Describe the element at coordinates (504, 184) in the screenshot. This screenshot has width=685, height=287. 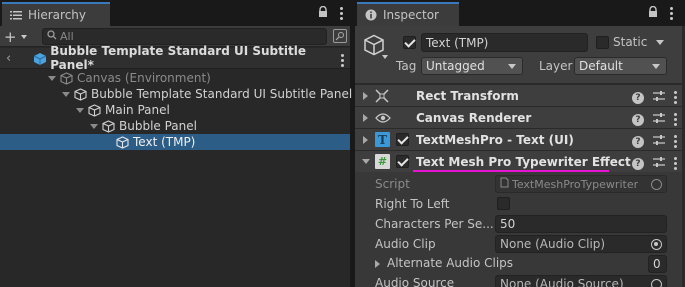
I see `script-file-icon` at that location.